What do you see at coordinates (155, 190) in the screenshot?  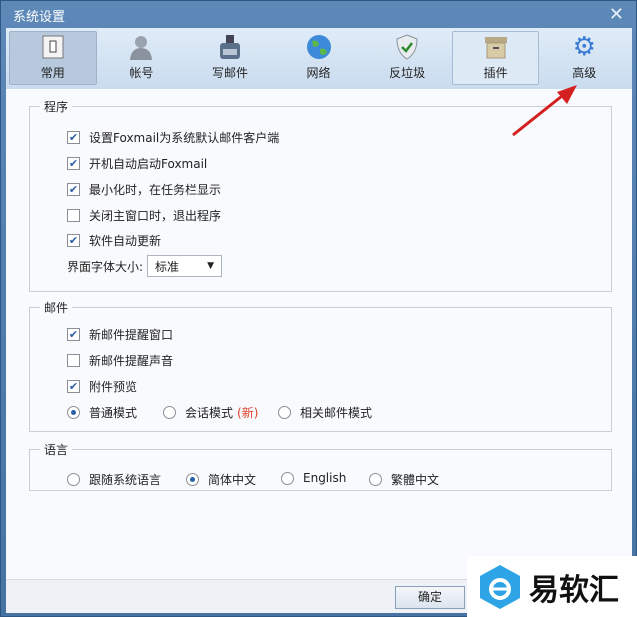 I see `option-label: 最小化时，在任务栏显示` at bounding box center [155, 190].